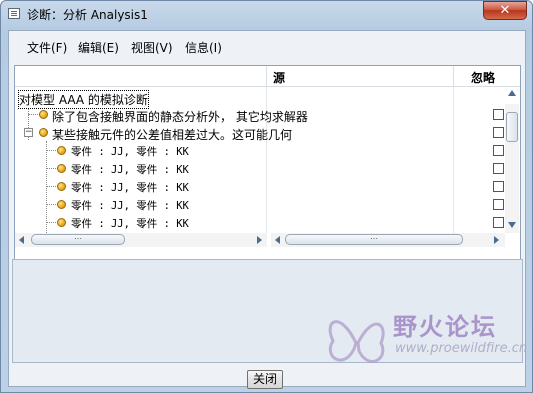  What do you see at coordinates (266, 14) in the screenshot?
I see `title-bar: 诊断：分析 Analysis1 ✕` at bounding box center [266, 14].